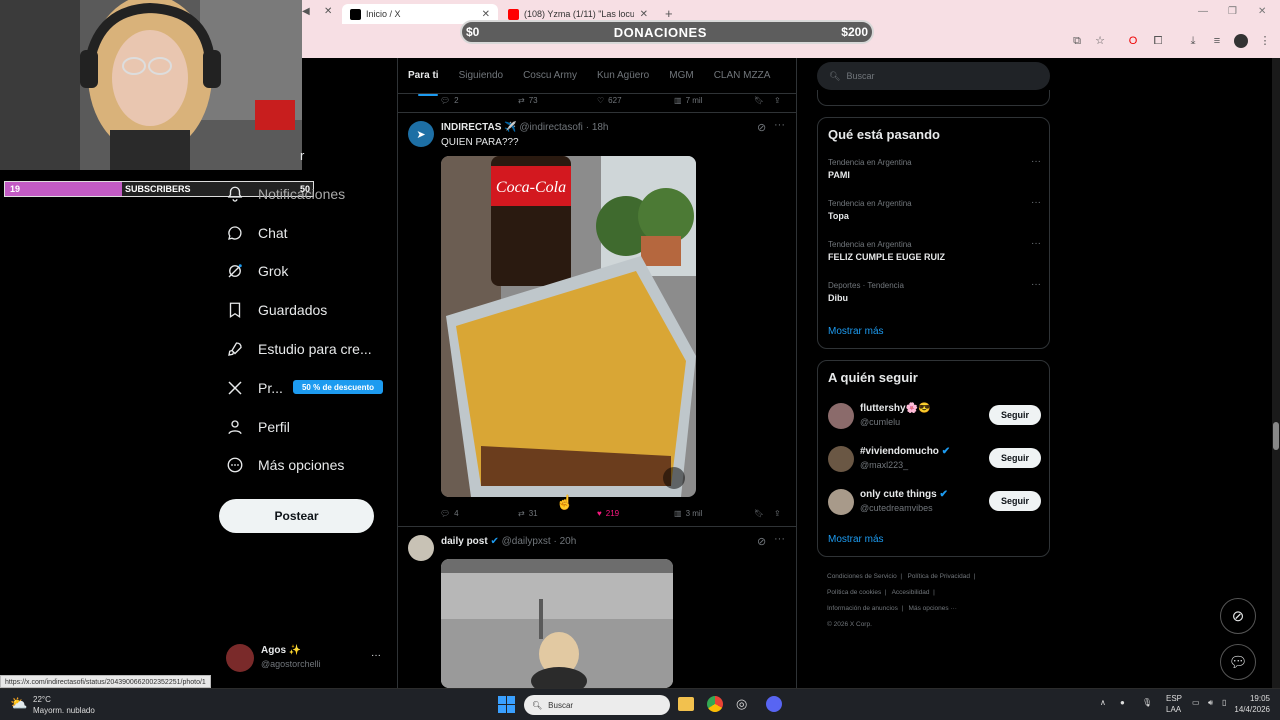 The width and height of the screenshot is (1280, 720). Describe the element at coordinates (1276, 373) in the screenshot. I see `scrollbar-track` at that location.